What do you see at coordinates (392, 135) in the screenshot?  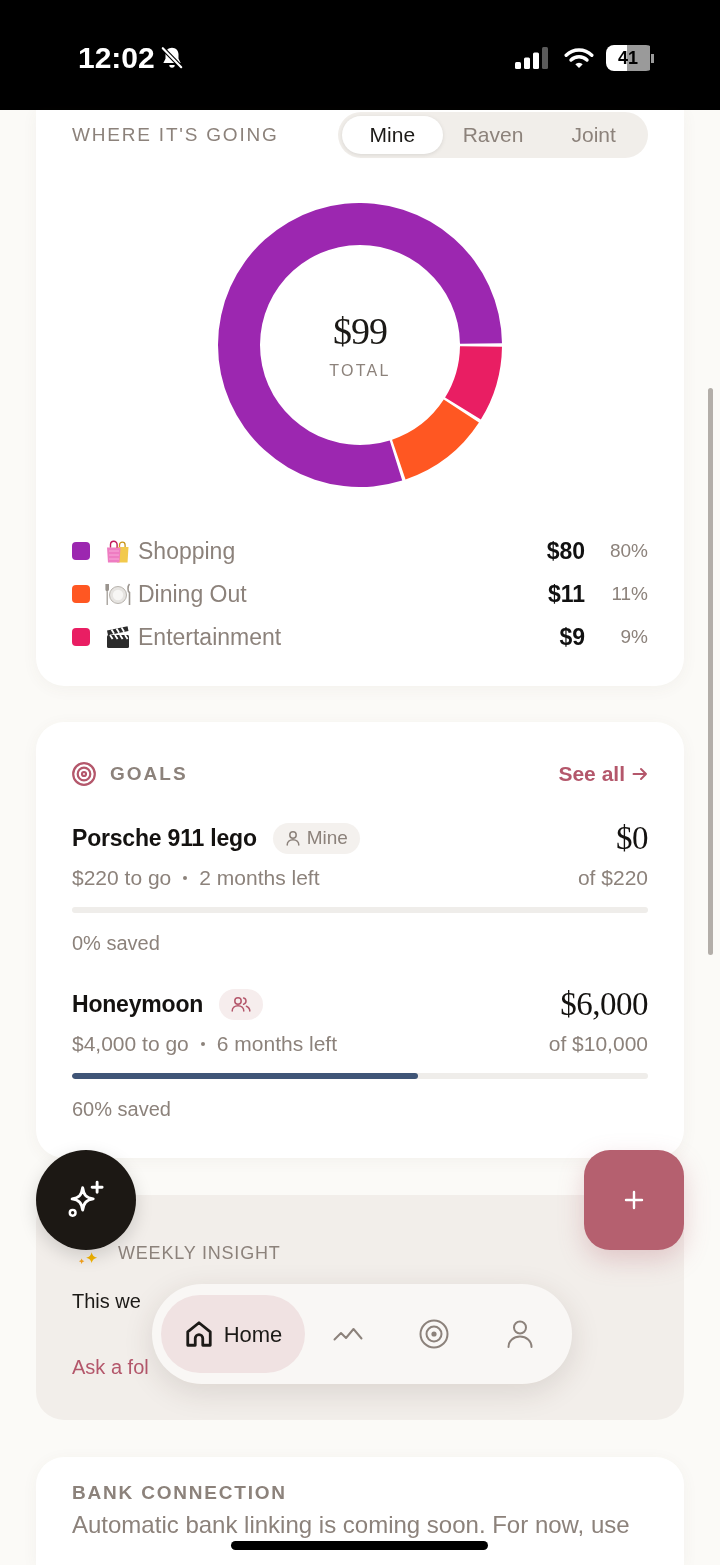 I see `segment-tab: Mine` at bounding box center [392, 135].